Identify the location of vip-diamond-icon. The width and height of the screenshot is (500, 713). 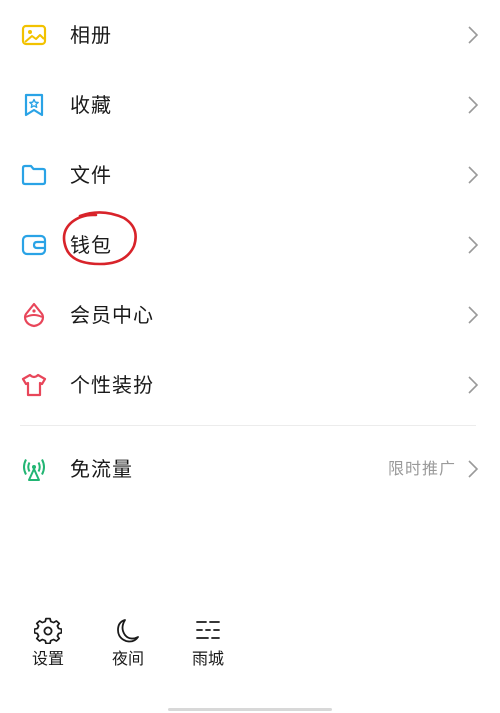
(34, 315).